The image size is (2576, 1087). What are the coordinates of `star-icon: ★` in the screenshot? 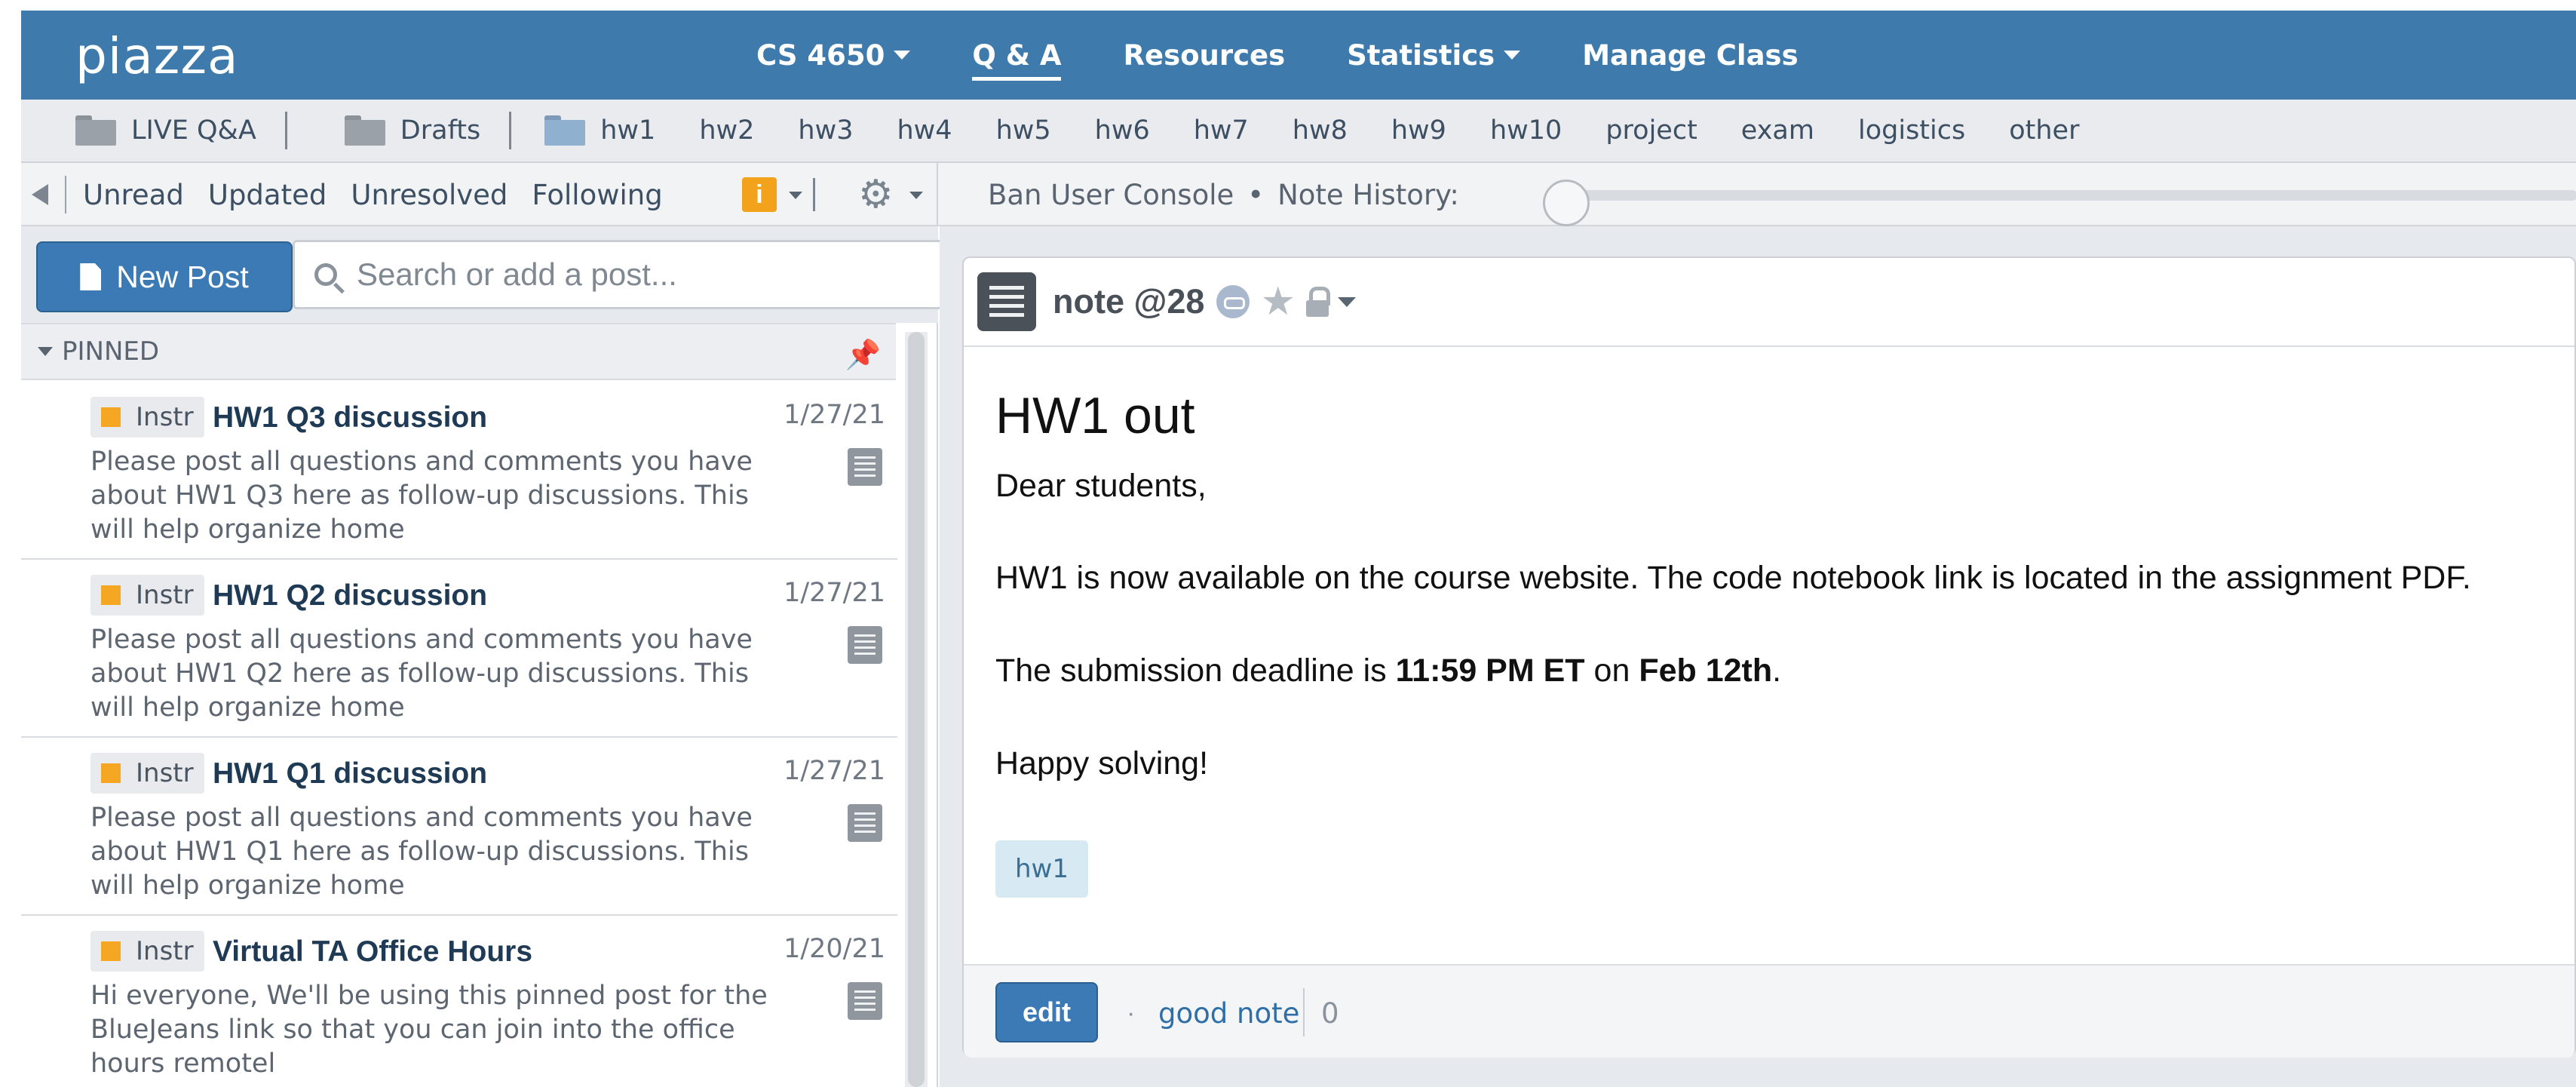 It's located at (1278, 301).